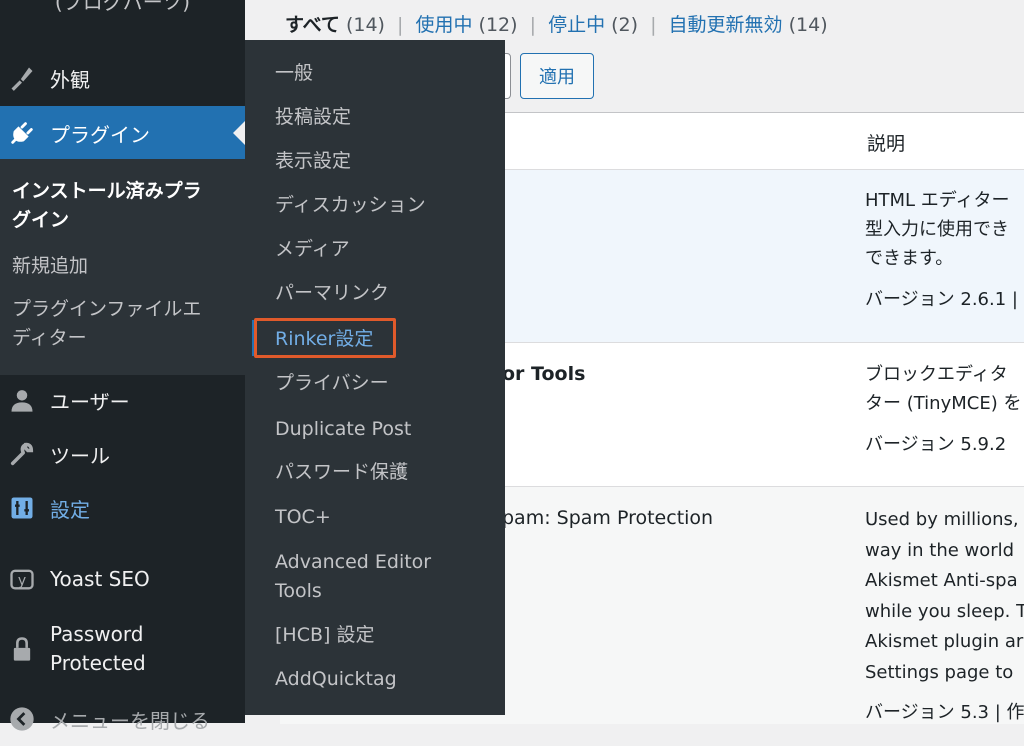 The height and width of the screenshot is (746, 1024). Describe the element at coordinates (22, 719) in the screenshot. I see `collapse-arrow-icon` at that location.